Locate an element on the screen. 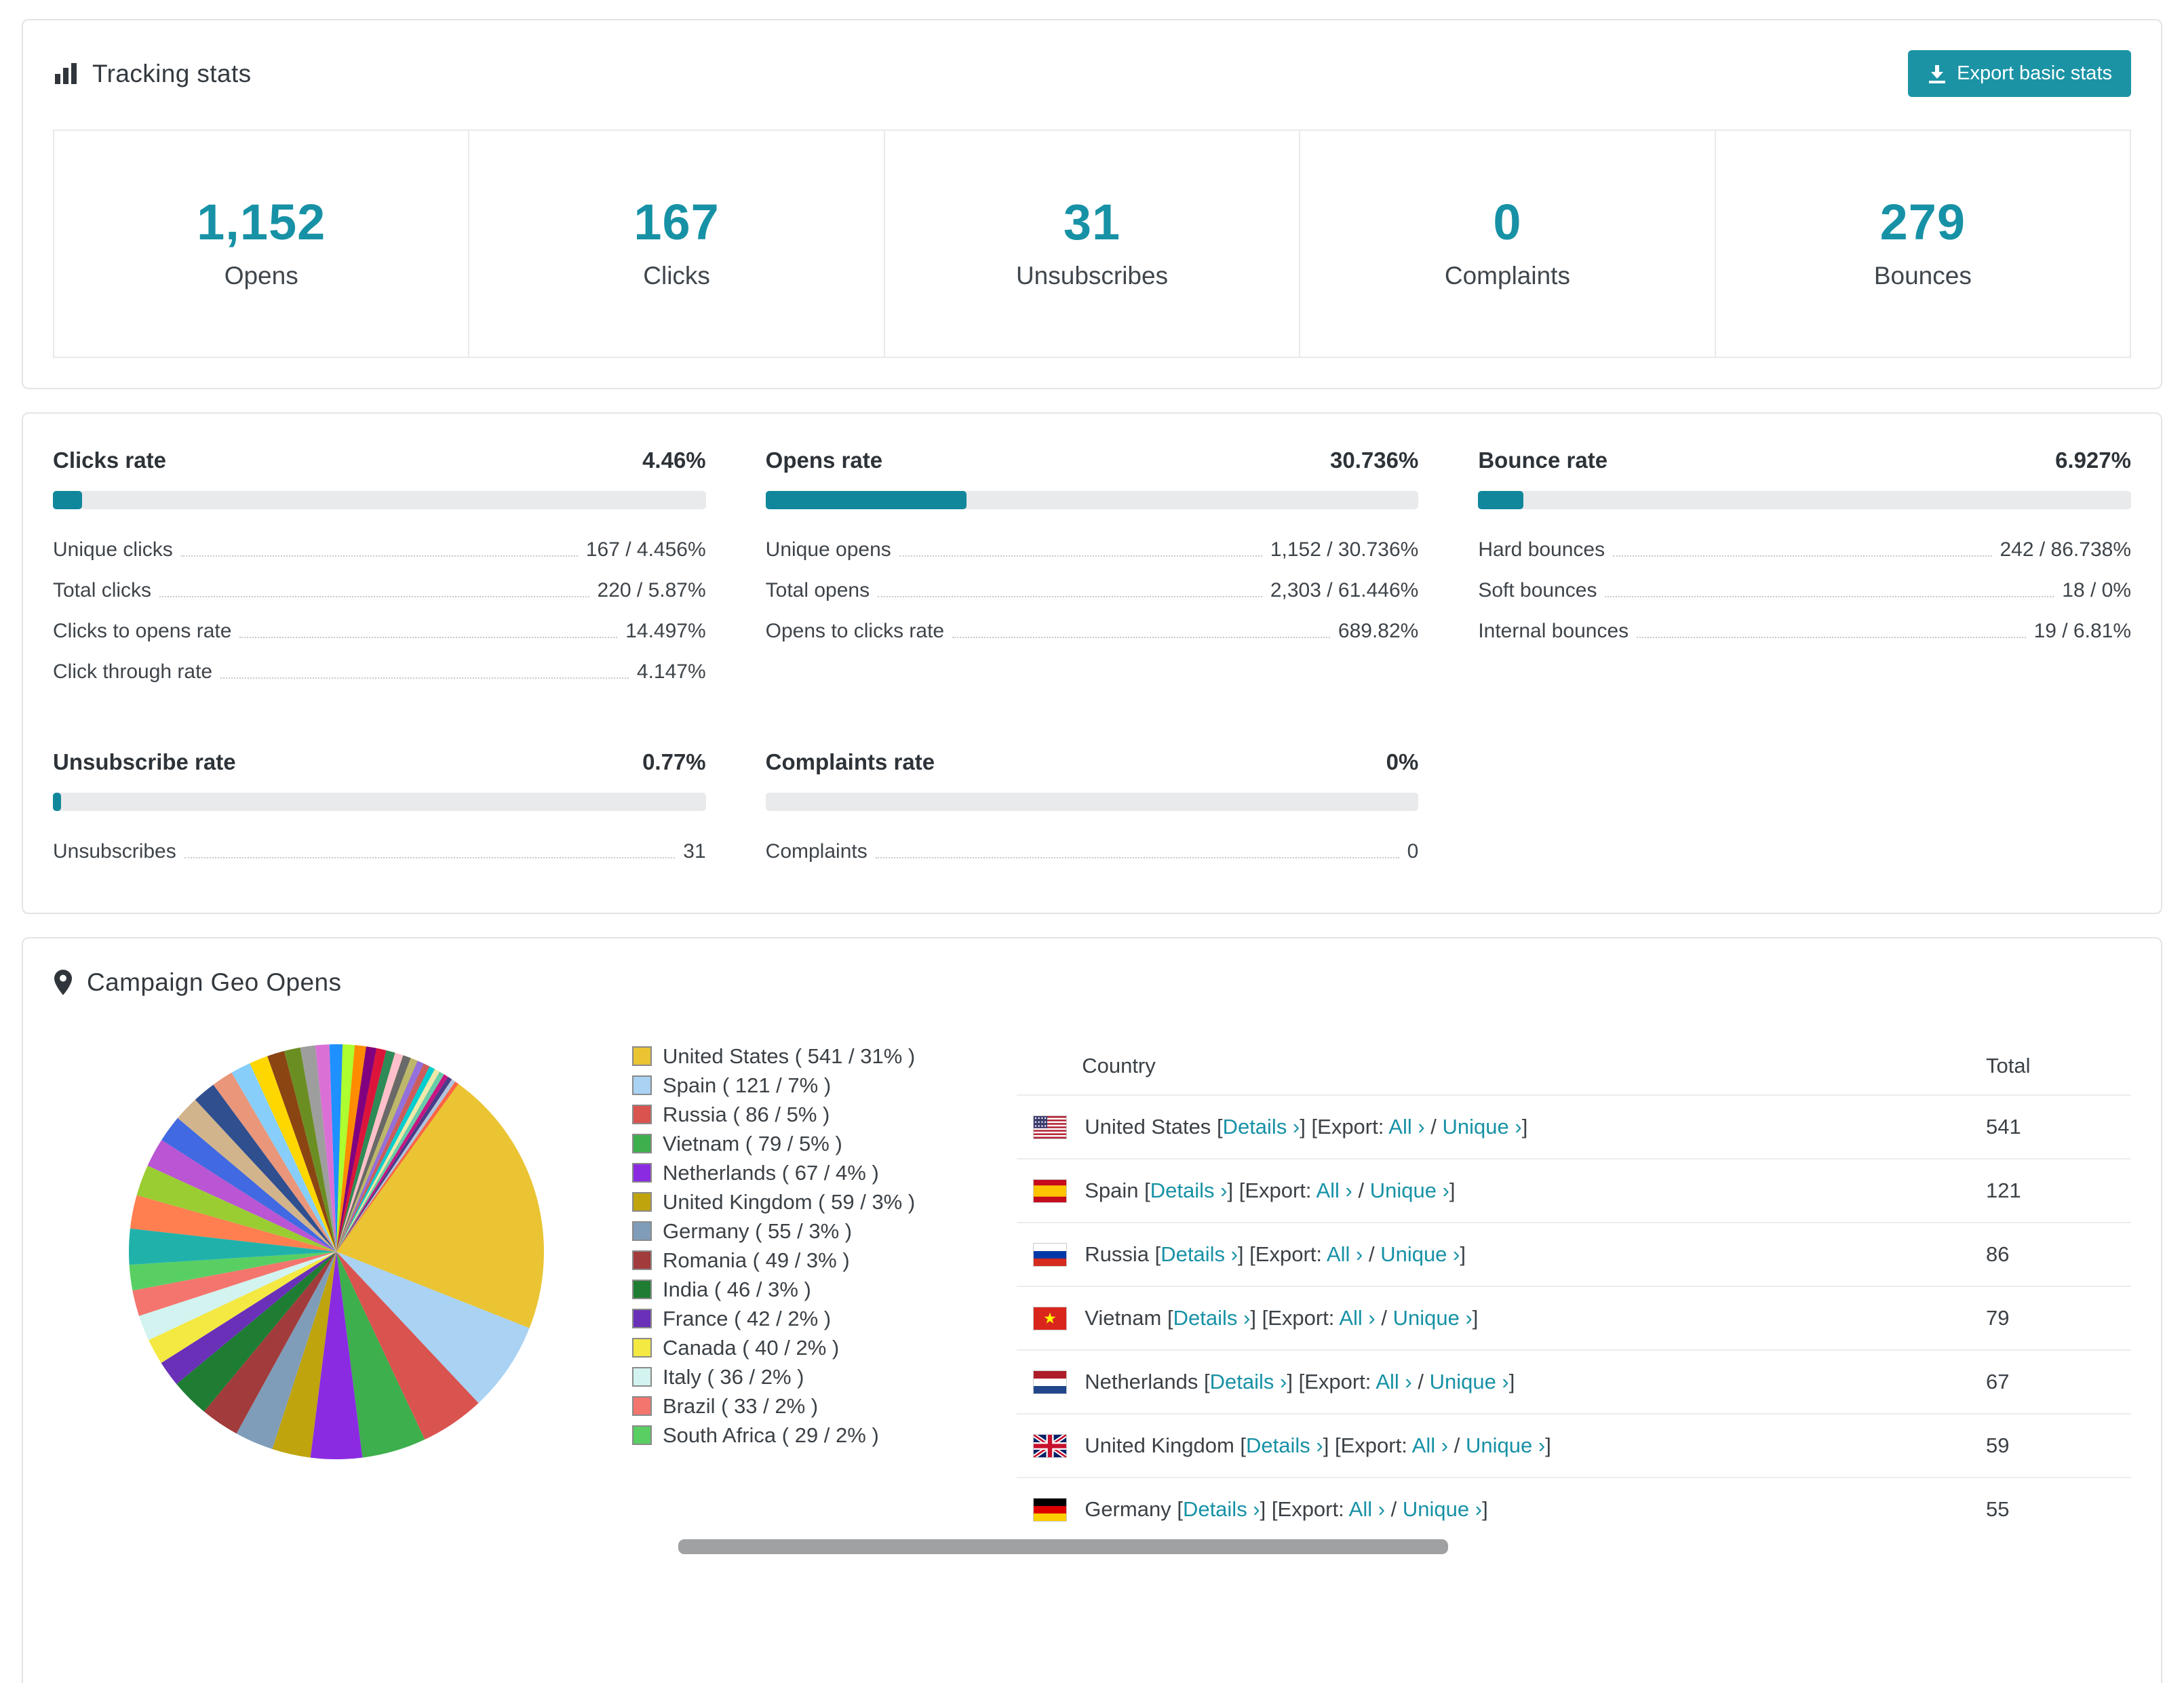  geo-title: Campaign Geo Opens is located at coordinates (214, 982).